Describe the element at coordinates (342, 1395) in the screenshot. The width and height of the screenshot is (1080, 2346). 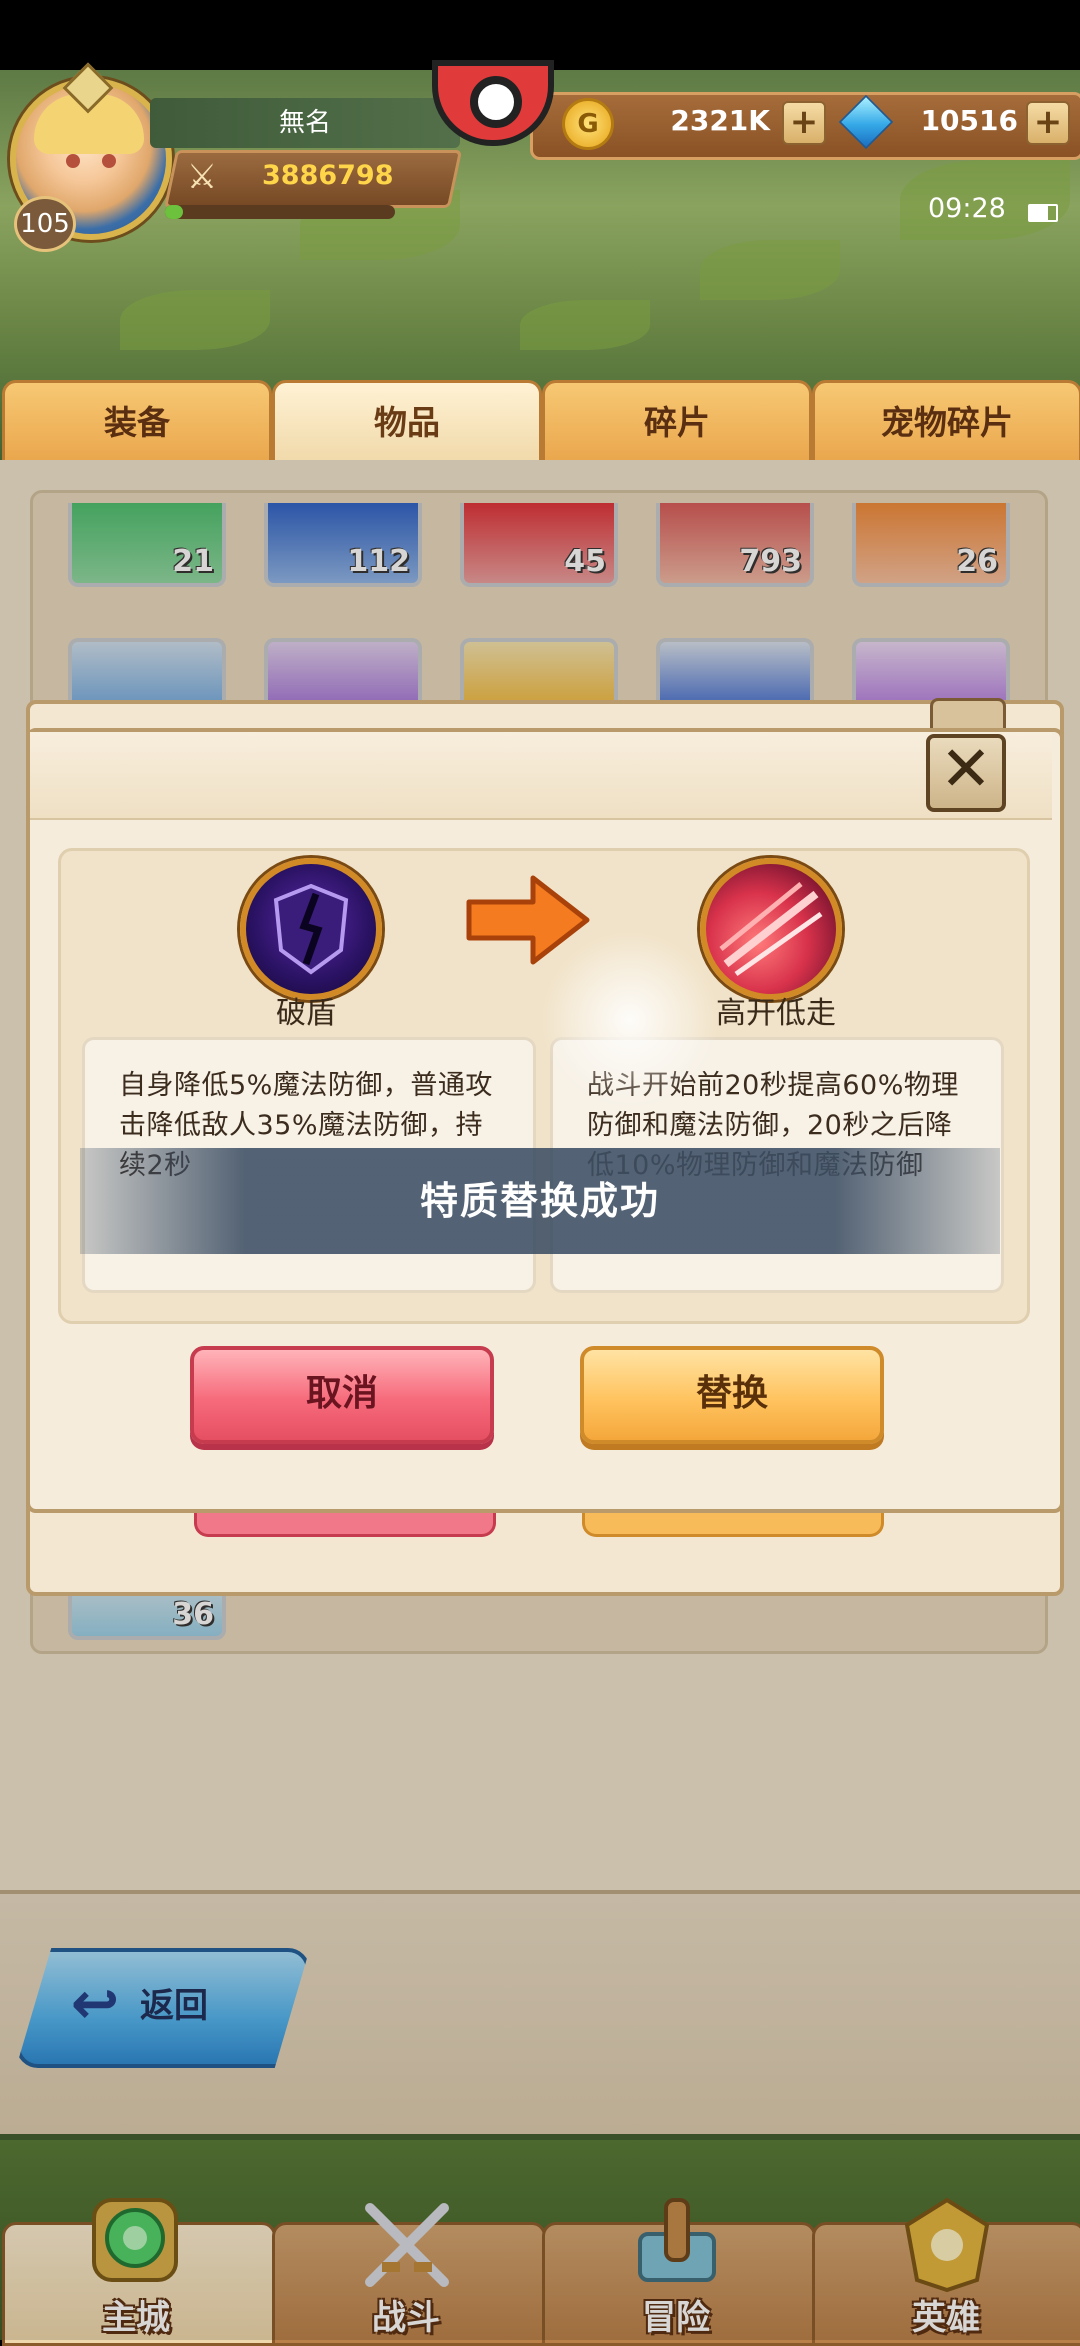
I see `cancel-button: 取消` at that location.